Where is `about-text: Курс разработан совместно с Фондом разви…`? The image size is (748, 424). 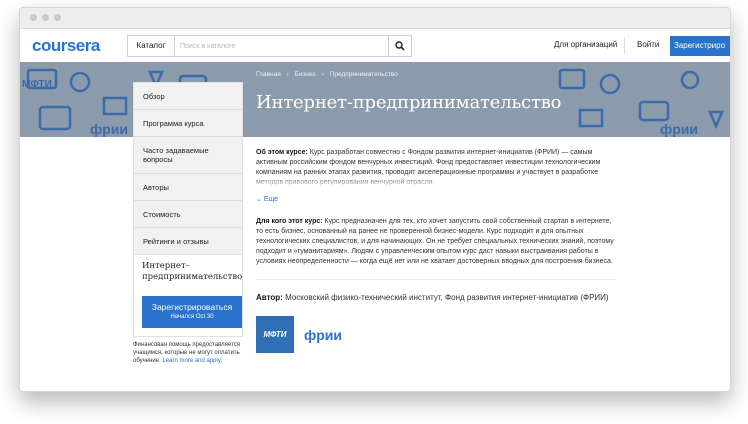
about-text: Курс разработан совместно с Фондом разви… is located at coordinates (428, 167).